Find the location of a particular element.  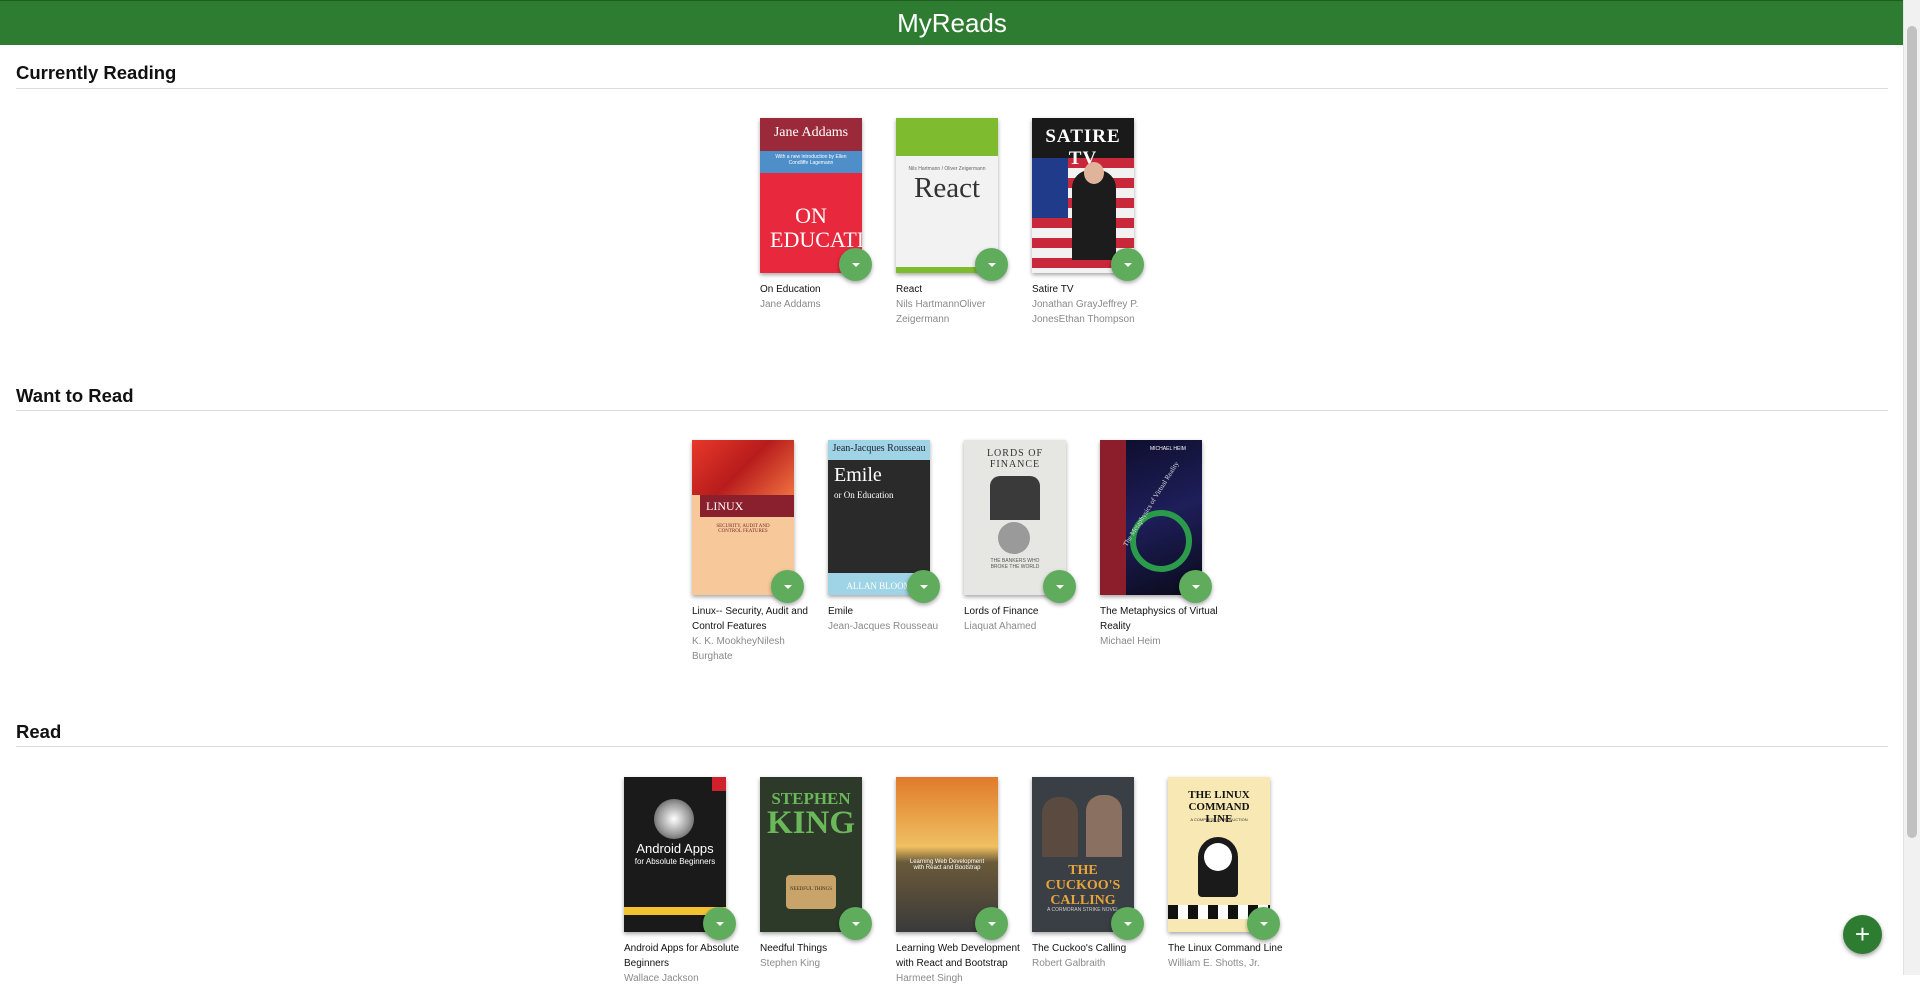

book-title: Android Apps for Absolute Beginners is located at coordinates (682, 956).